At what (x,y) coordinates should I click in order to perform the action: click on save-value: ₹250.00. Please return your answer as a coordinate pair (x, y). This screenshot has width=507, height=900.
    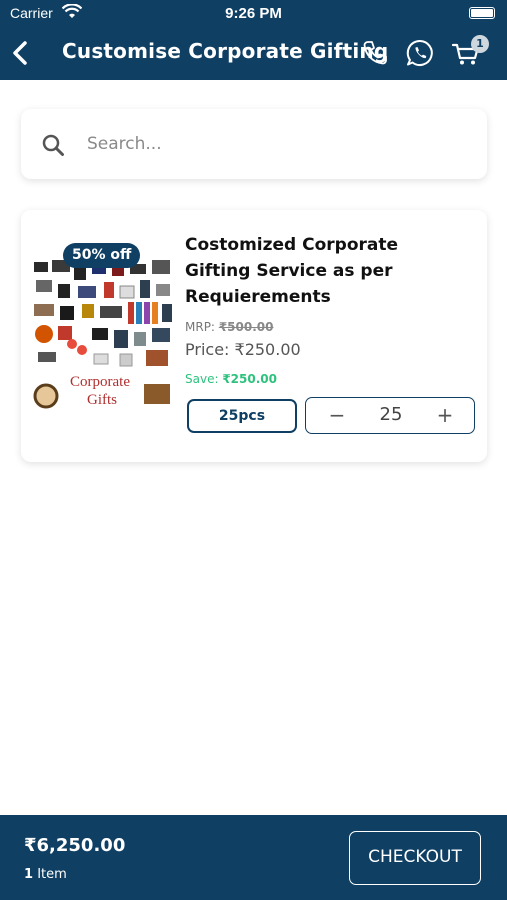
    Looking at the image, I should click on (249, 379).